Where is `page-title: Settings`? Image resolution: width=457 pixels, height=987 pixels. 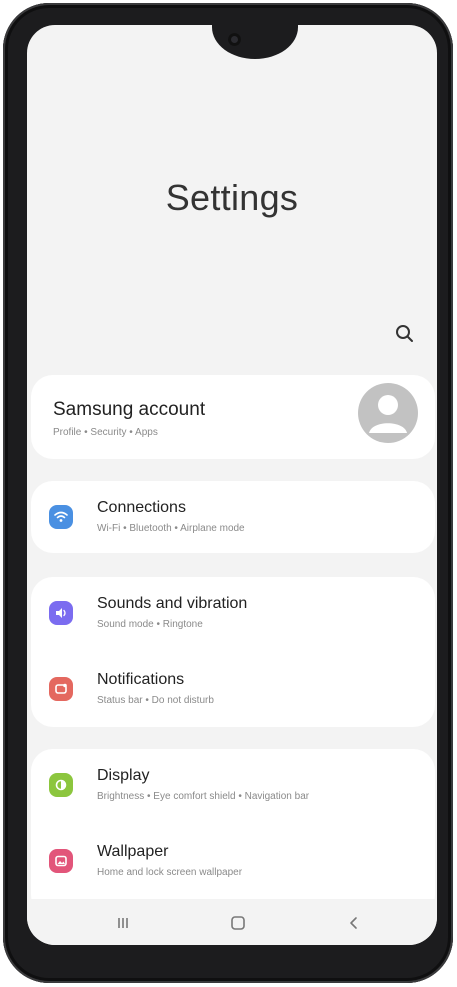
page-title: Settings is located at coordinates (232, 197).